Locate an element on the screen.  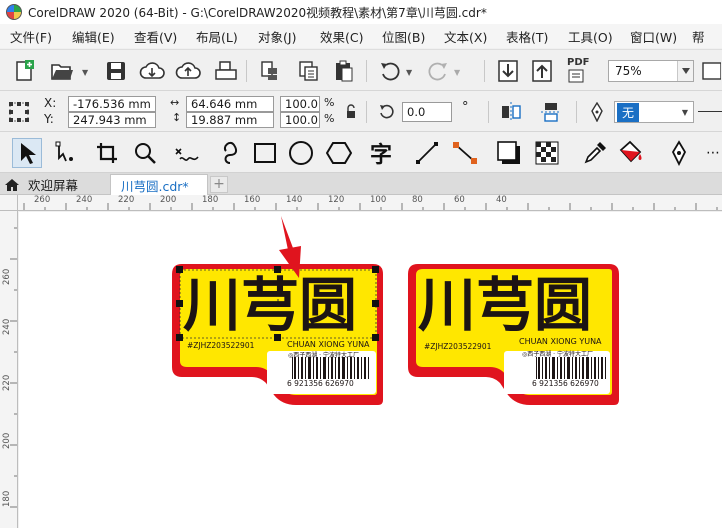
open-dropdown-chevron-icon: ▼ is located at coordinates (85, 72).